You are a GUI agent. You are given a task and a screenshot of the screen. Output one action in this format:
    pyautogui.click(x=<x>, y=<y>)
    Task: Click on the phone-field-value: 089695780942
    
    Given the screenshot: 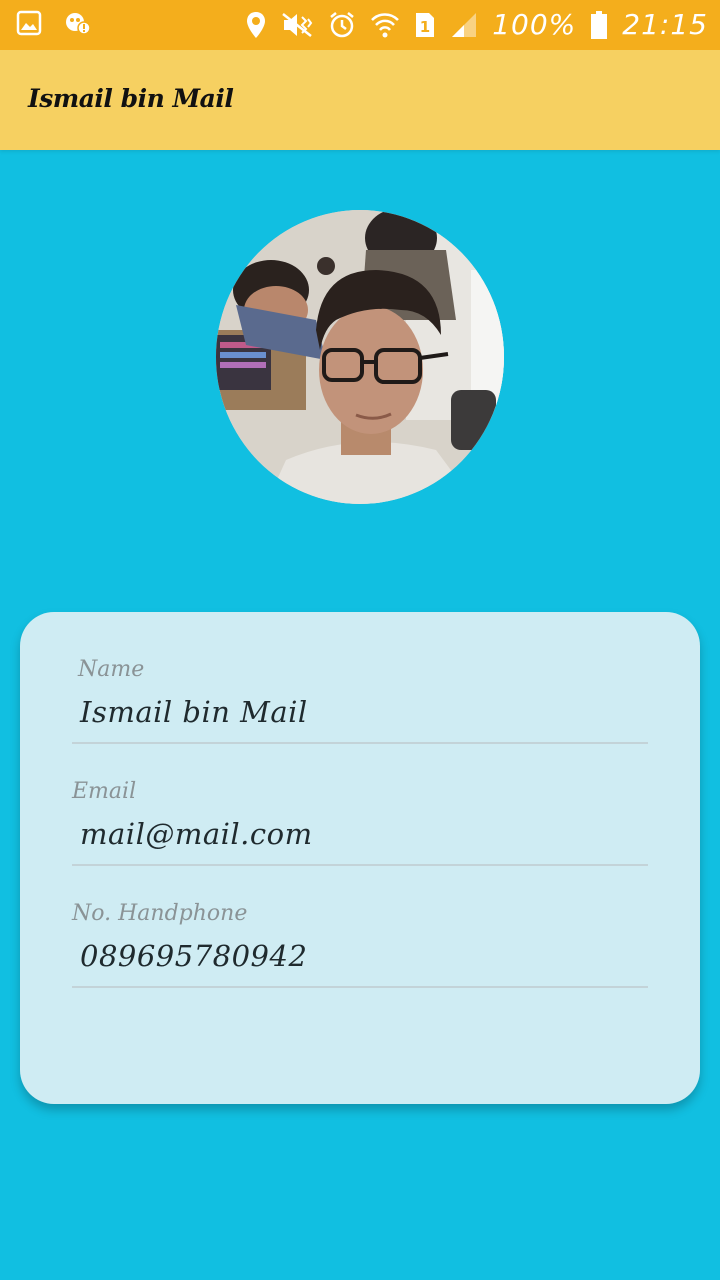 What is the action you would take?
    pyautogui.click(x=193, y=956)
    